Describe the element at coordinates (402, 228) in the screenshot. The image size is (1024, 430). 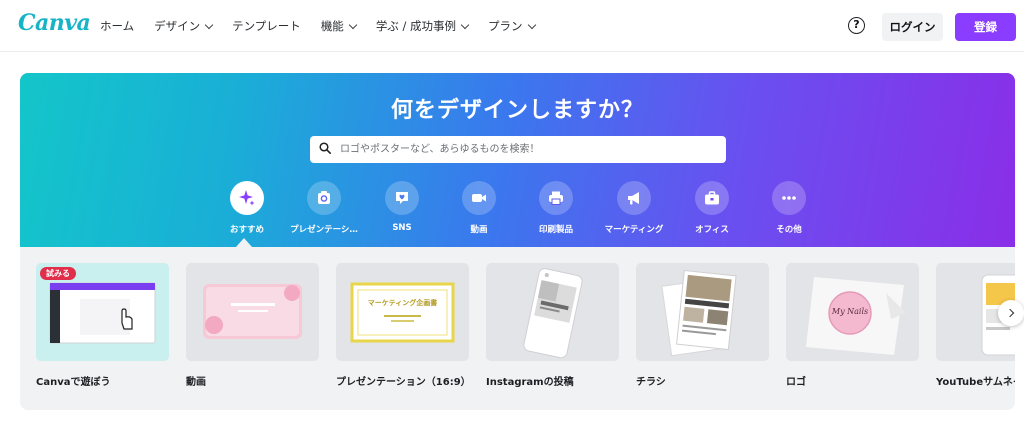
I see `category-label: SNS` at that location.